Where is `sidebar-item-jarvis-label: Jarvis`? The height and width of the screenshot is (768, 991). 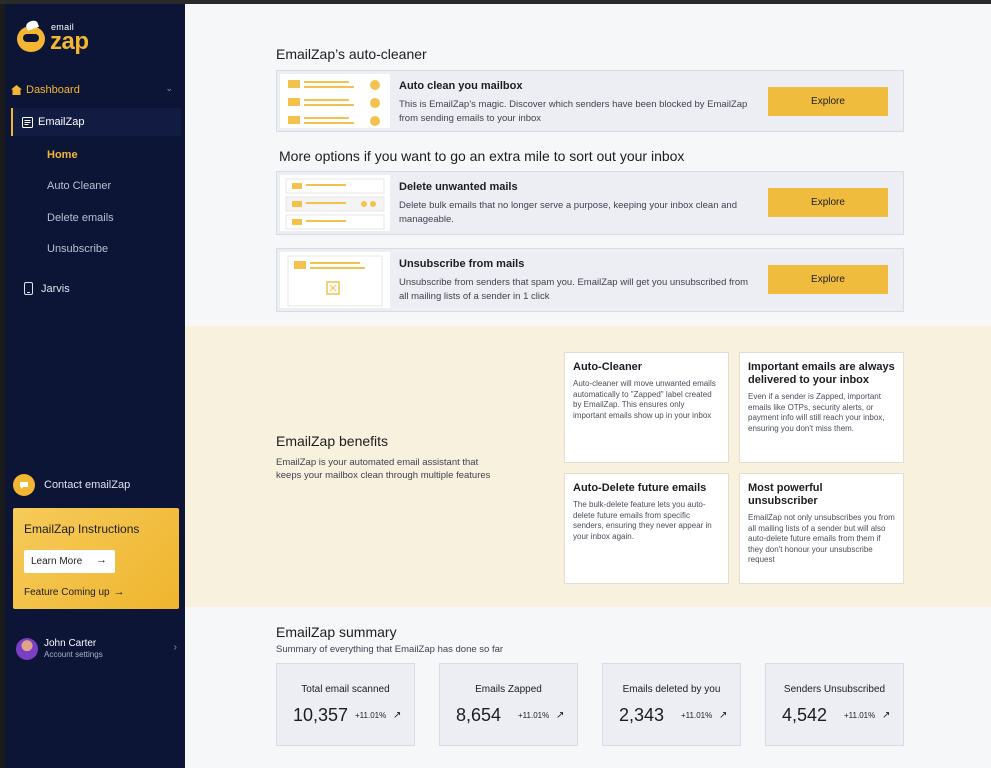
sidebar-item-jarvis-label: Jarvis is located at coordinates (55, 288).